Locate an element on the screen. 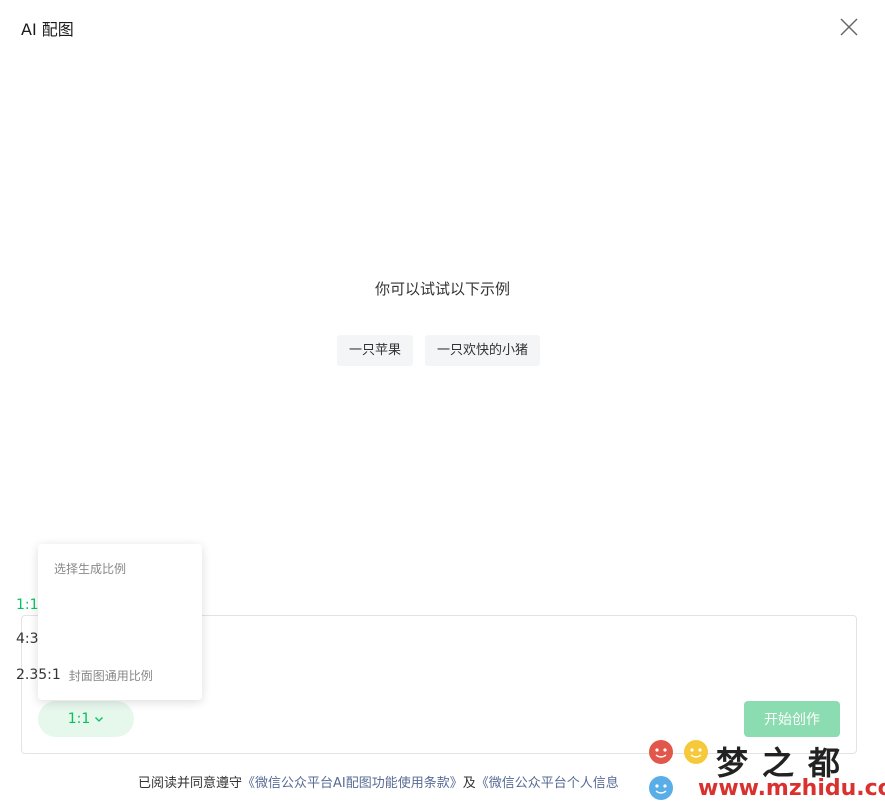 Image resolution: width=885 pixels, height=805 pixels. close-button is located at coordinates (849, 27).